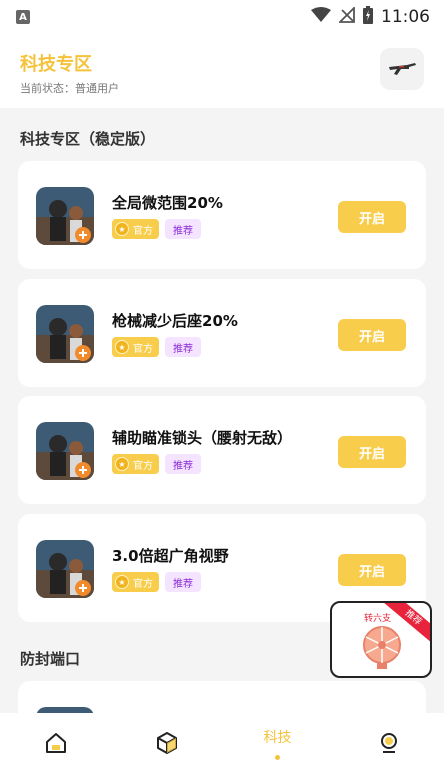  I want to click on lucky-wheel-icon, so click(382, 647).